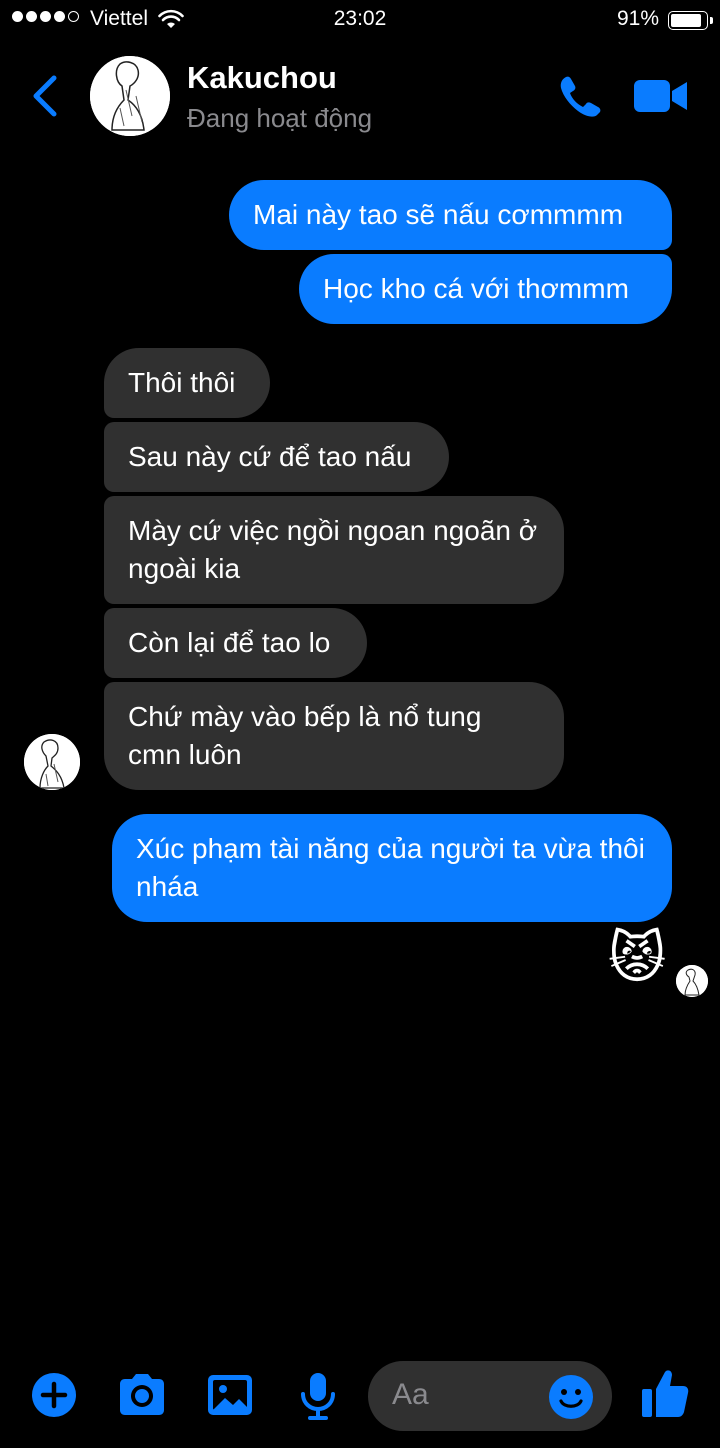 Image resolution: width=720 pixels, height=1448 pixels. I want to click on chevron-left-icon, so click(45, 96).